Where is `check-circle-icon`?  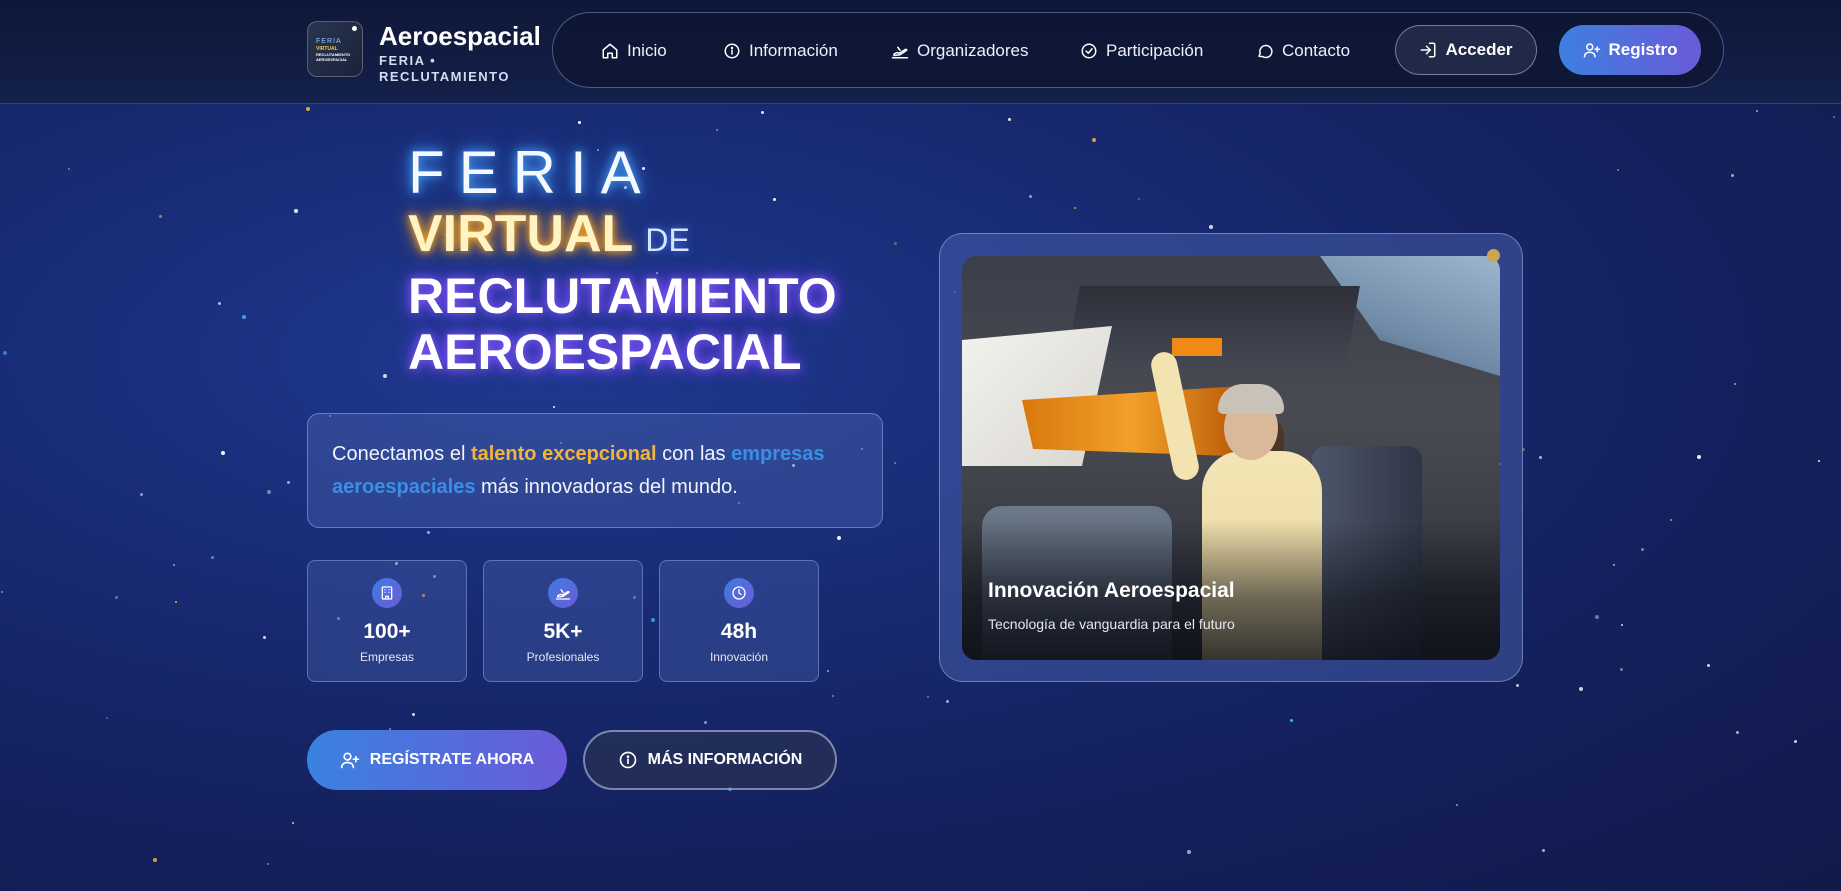
check-circle-icon is located at coordinates (1089, 51).